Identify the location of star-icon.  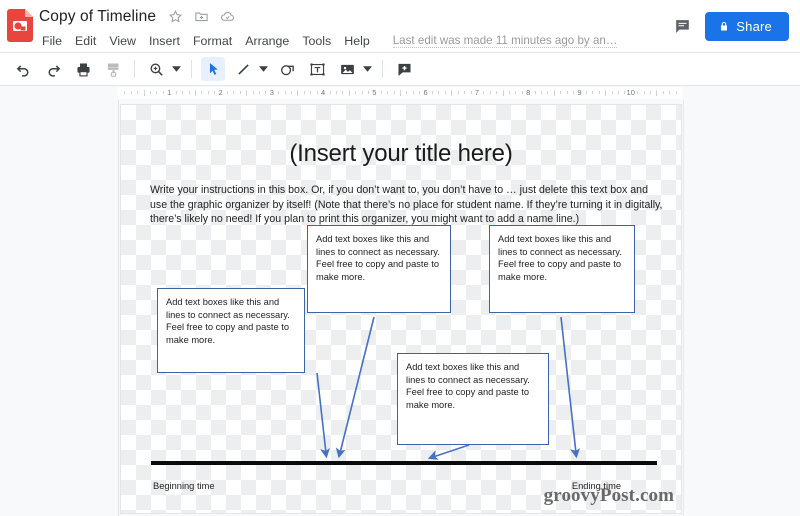
(175, 16).